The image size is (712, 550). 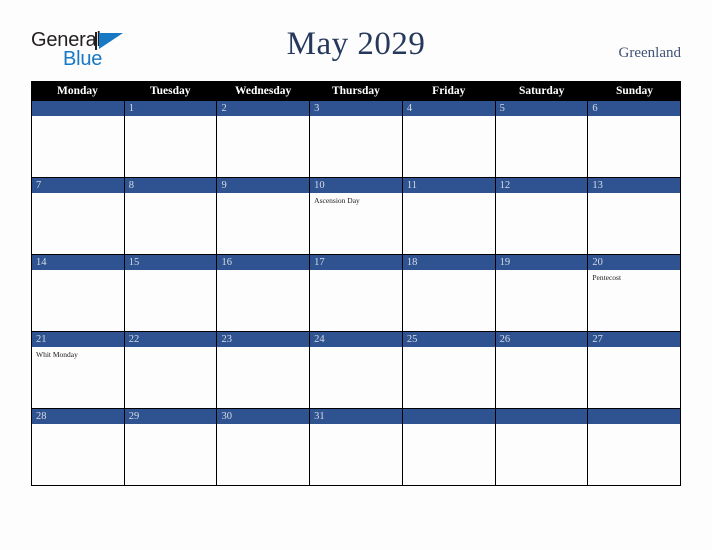 I want to click on date-number: 12, so click(x=505, y=185).